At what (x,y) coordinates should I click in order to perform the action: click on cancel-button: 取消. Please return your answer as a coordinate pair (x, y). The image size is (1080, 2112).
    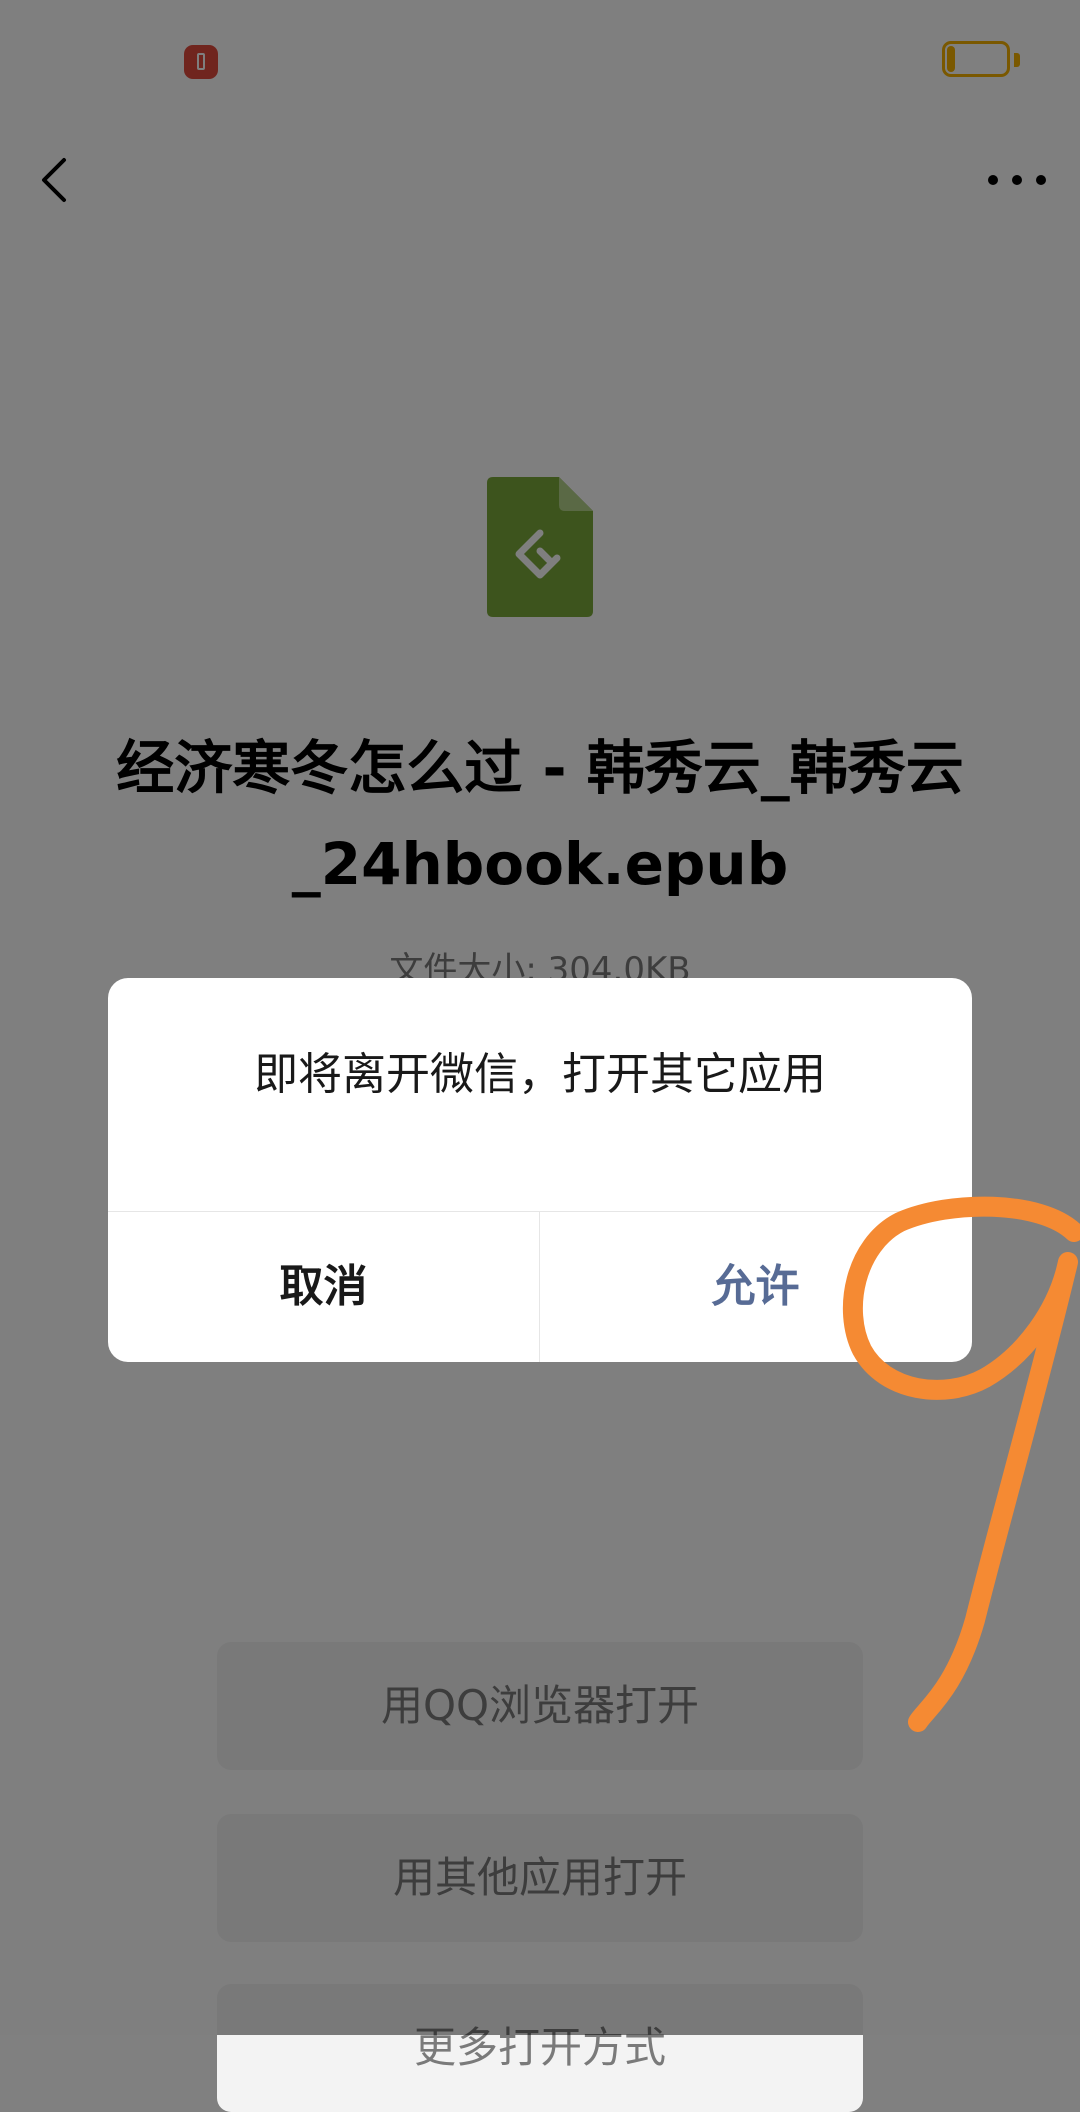
    Looking at the image, I should click on (323, 1287).